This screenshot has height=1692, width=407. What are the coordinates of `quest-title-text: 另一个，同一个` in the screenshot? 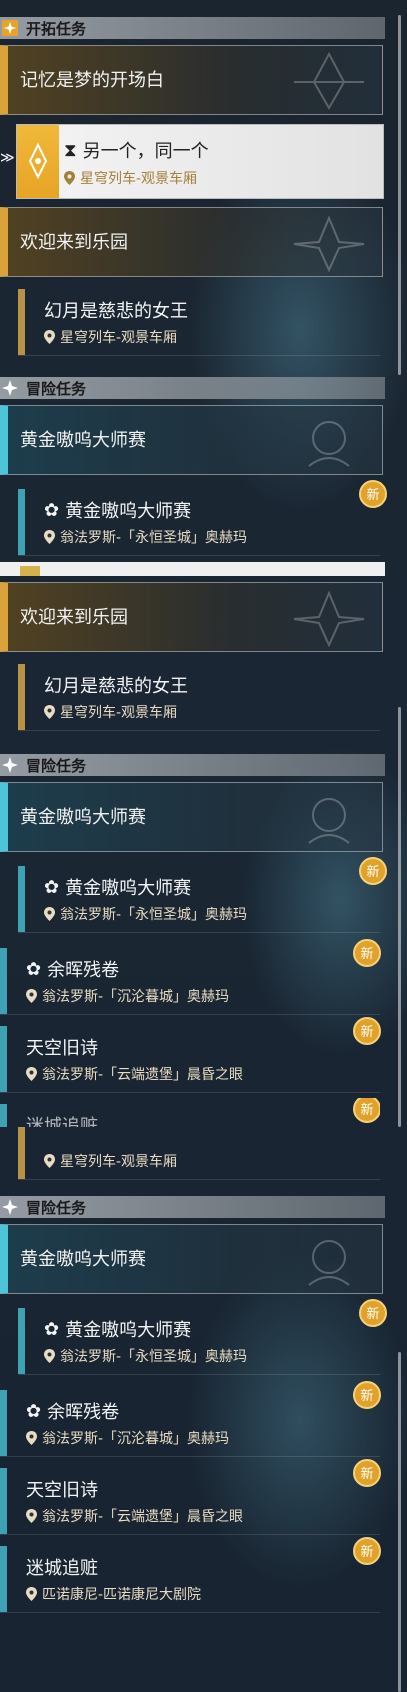 It's located at (145, 151).